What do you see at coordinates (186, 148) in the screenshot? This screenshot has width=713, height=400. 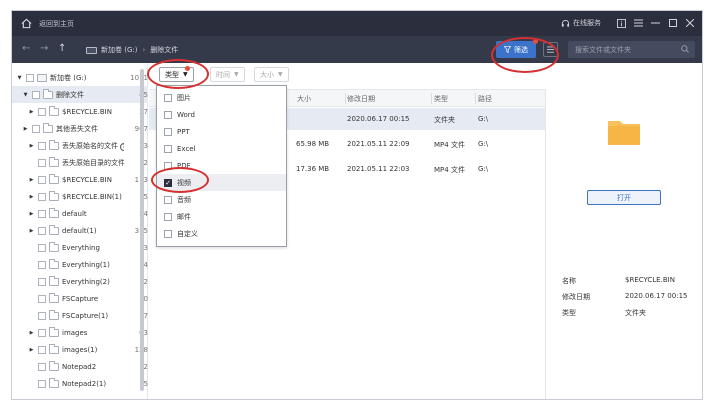 I see `option-label: Excel` at bounding box center [186, 148].